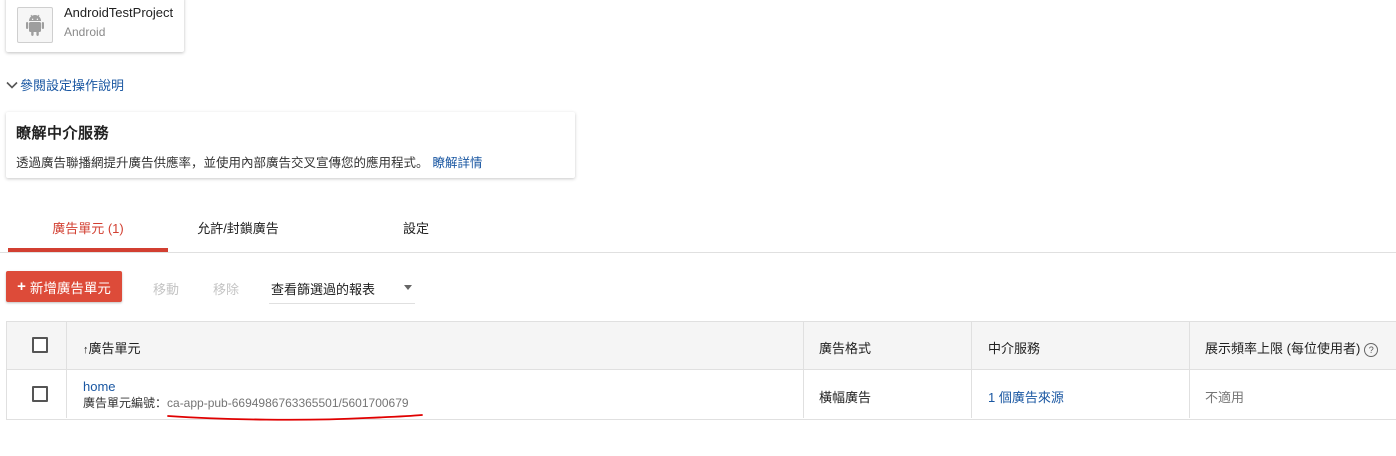  I want to click on column-header-frequency-cap: 展示頻率上限 (每位使用者)?, so click(1292, 347).